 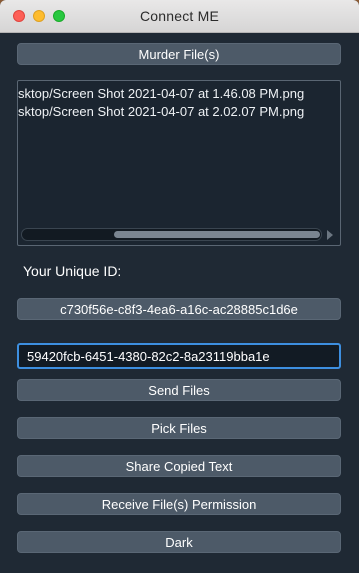 What do you see at coordinates (179, 504) in the screenshot?
I see `receive-permission-button: Receive File(s) Permission` at bounding box center [179, 504].